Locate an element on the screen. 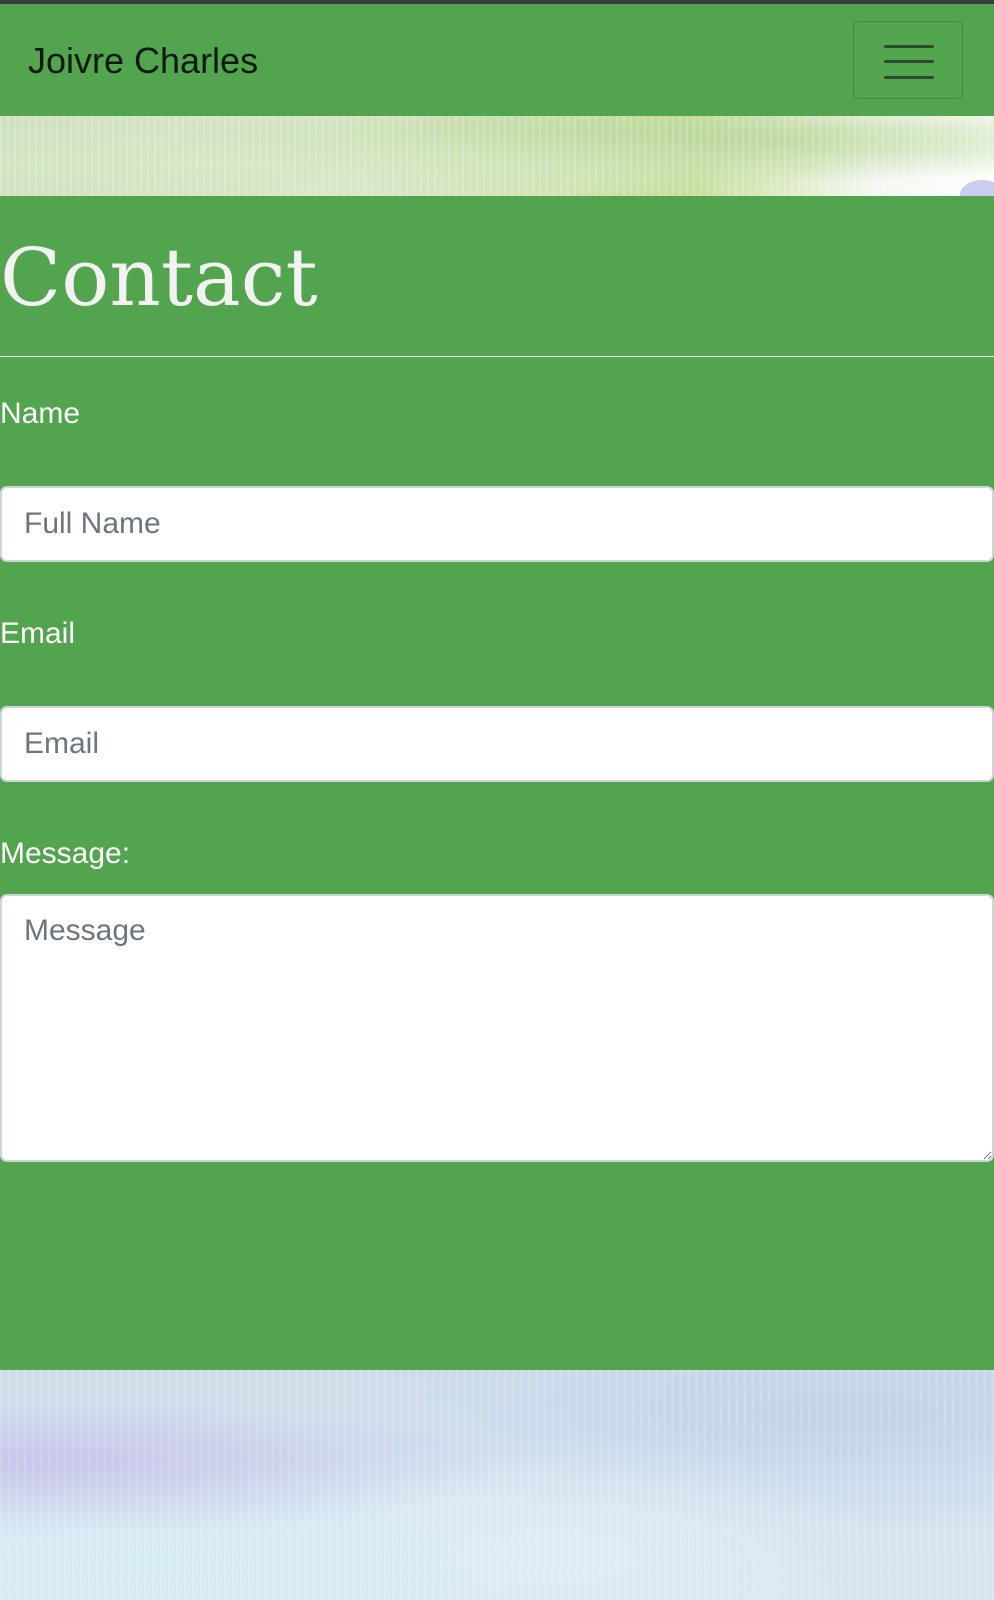 Image resolution: width=994 pixels, height=1600 pixels. title-divider is located at coordinates (497, 356).